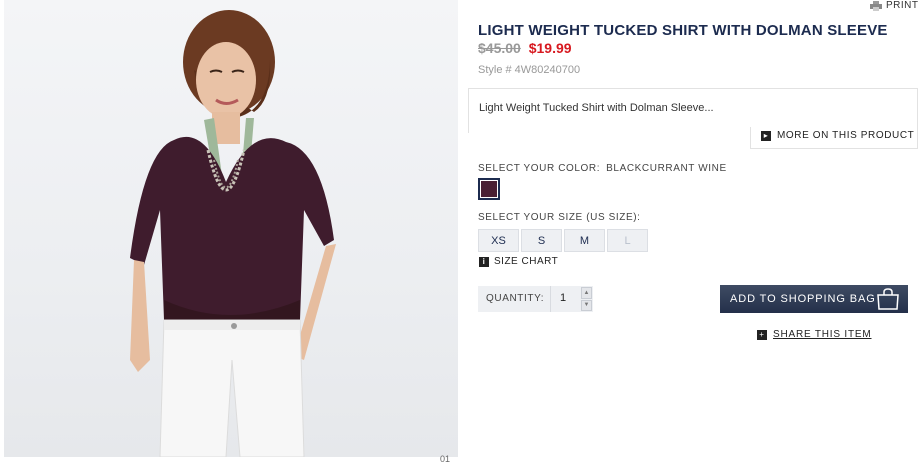  I want to click on arrow-right-icon: ▸, so click(766, 135).